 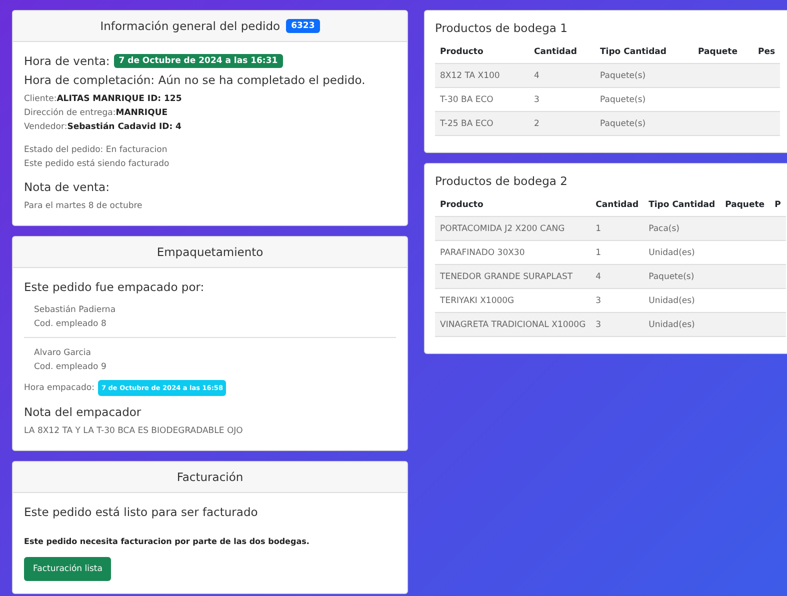 What do you see at coordinates (141, 512) in the screenshot?
I see `billing-ready-text: Este pedido está listo para ser facturado` at bounding box center [141, 512].